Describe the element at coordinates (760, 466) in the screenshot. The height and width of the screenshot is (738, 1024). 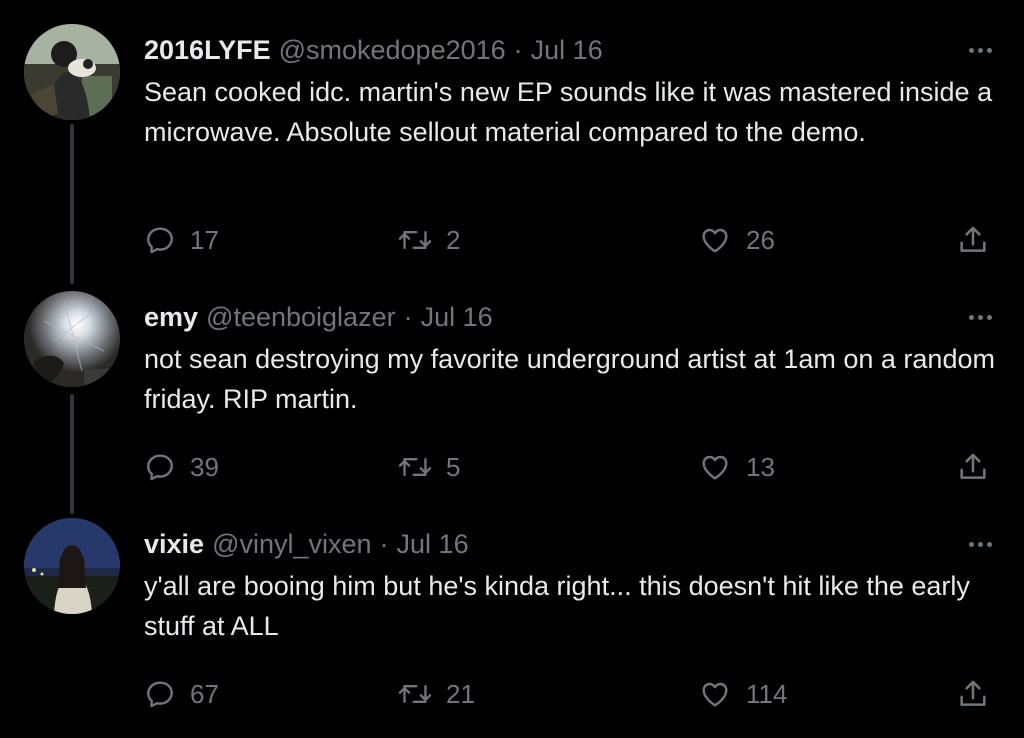
I see `like-count: 13` at that location.